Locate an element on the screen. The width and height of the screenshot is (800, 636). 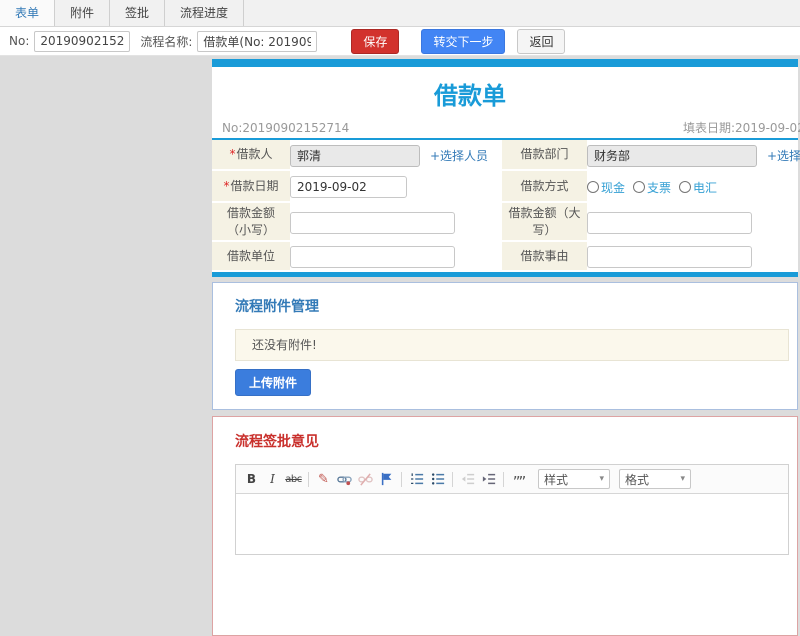
amount-big-label: 借款金额（大写） is located at coordinates (544, 222).